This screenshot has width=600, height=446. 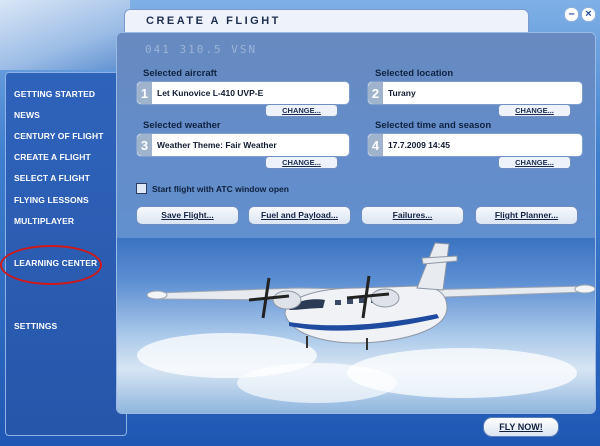 I want to click on sidebar-item-create-a-flight: CREATE A FLIGHT, so click(x=52, y=157).